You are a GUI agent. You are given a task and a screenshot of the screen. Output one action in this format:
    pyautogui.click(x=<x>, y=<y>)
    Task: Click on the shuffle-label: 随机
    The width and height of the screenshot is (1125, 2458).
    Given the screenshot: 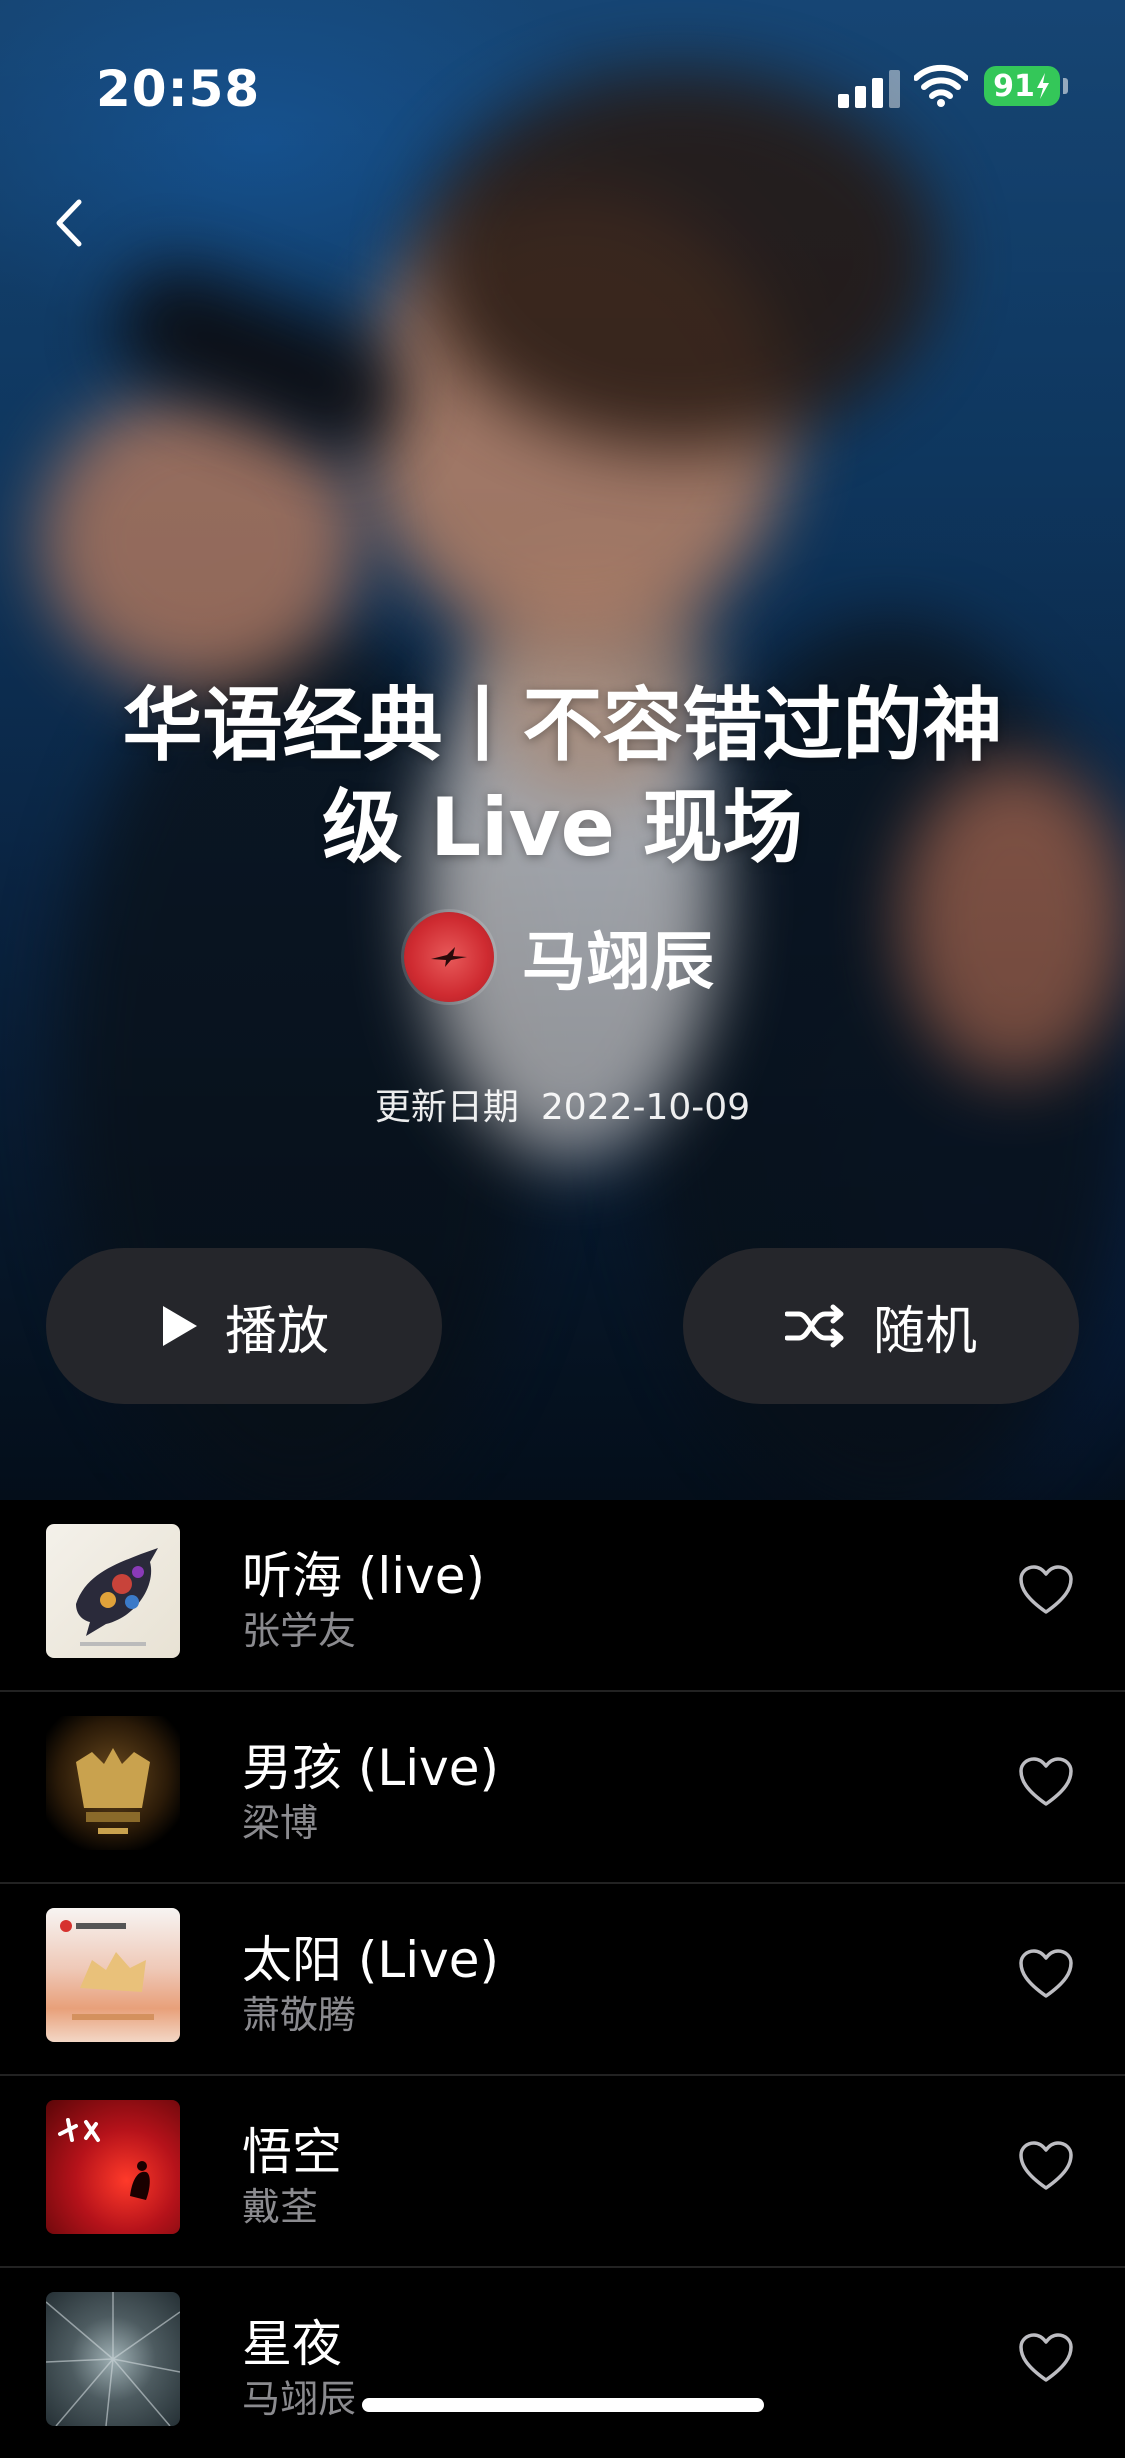 What is the action you would take?
    pyautogui.click(x=924, y=1331)
    